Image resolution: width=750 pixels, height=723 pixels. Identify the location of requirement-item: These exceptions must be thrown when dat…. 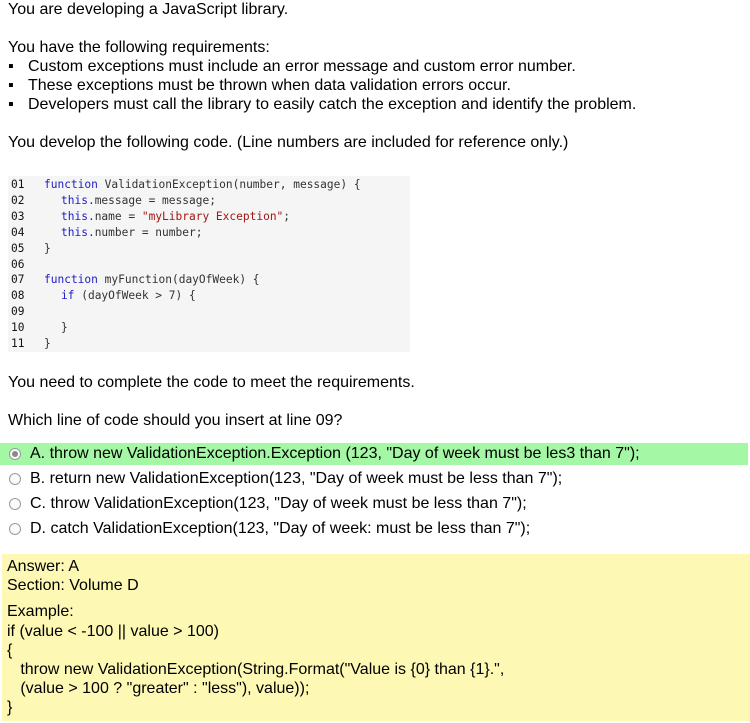
(269, 85).